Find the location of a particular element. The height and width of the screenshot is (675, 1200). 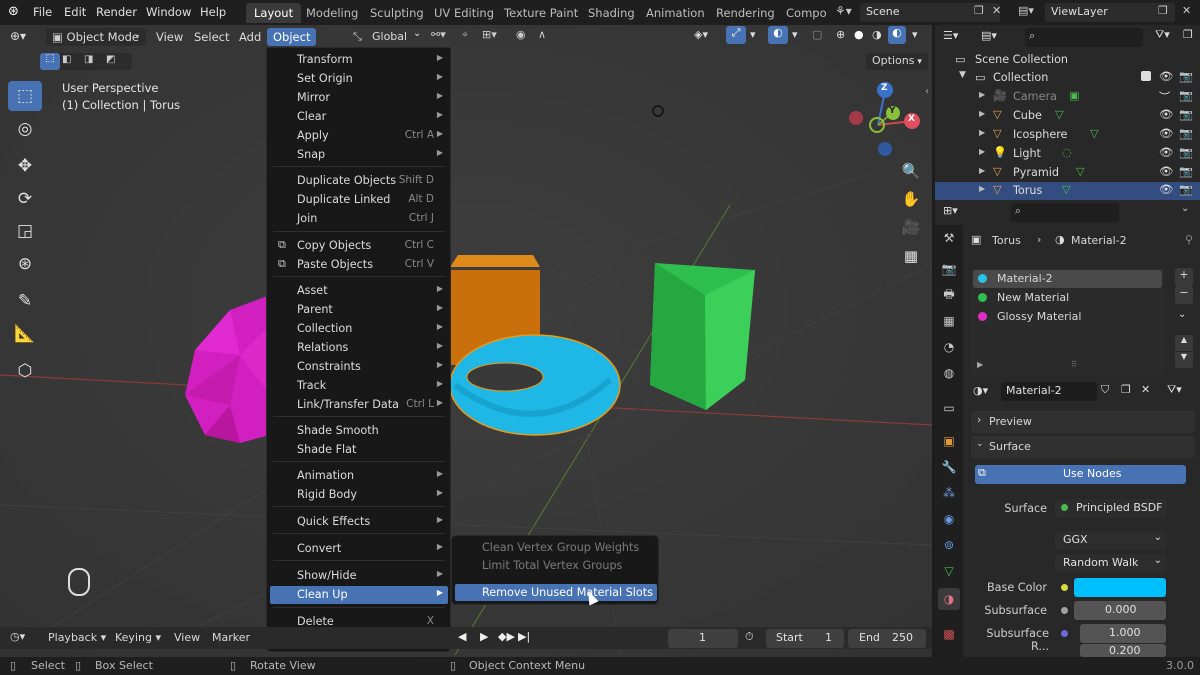

display-mode-icon: ▤▾ is located at coordinates (989, 35).